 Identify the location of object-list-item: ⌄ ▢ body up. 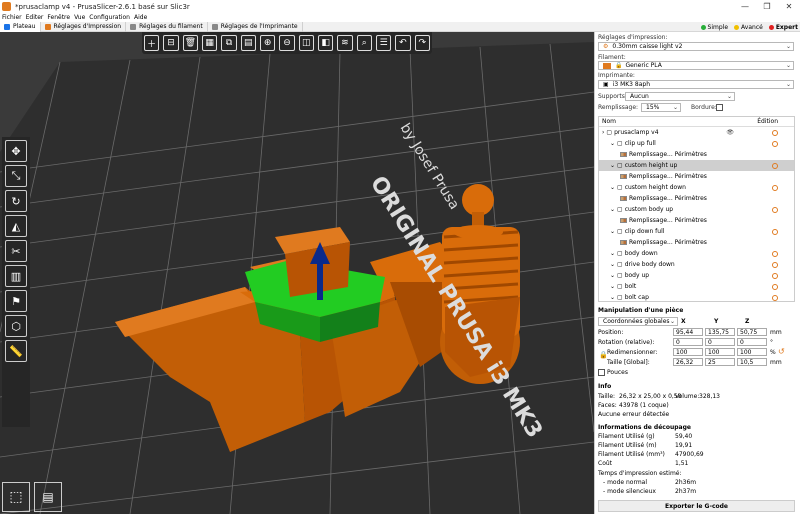
(696, 275).